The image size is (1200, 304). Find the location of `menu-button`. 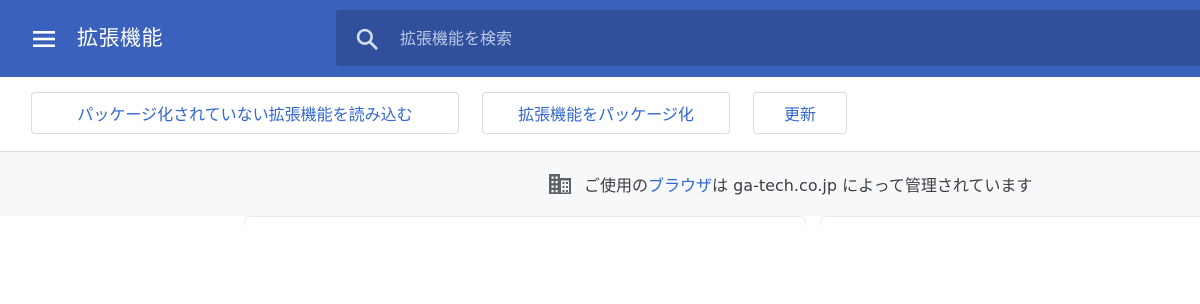

menu-button is located at coordinates (44, 39).